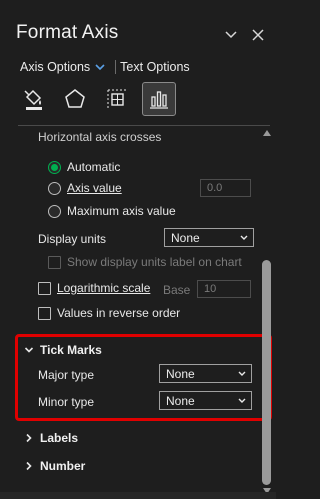 Image resolution: width=320 pixels, height=499 pixels. What do you see at coordinates (116, 67) in the screenshot?
I see `tab-separator` at bounding box center [116, 67].